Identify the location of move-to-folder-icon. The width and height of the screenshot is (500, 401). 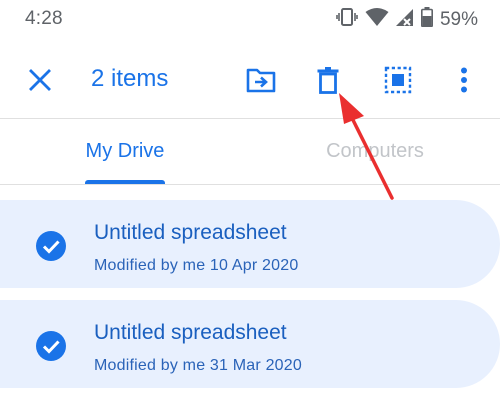
(261, 80).